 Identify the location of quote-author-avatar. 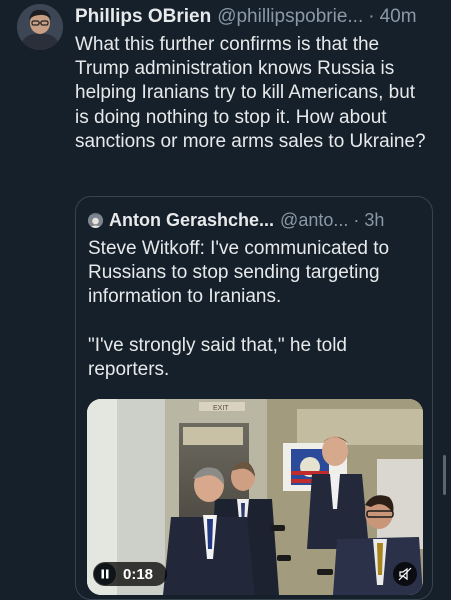
(95, 220).